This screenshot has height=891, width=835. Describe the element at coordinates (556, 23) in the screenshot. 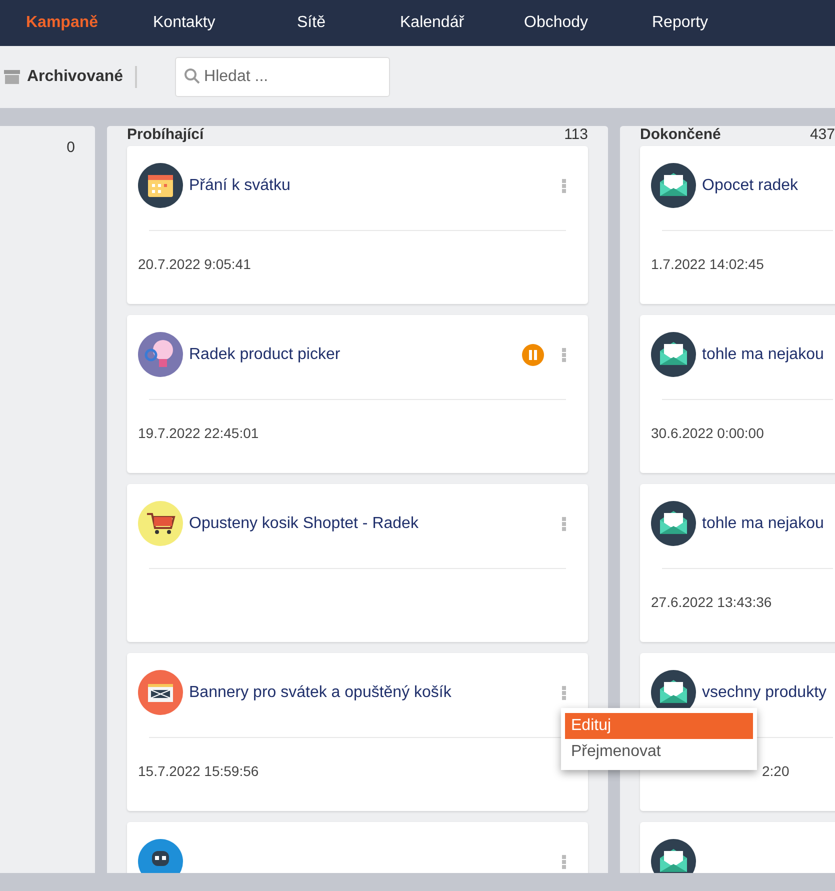

I see `nav-tab: Obchody` at that location.